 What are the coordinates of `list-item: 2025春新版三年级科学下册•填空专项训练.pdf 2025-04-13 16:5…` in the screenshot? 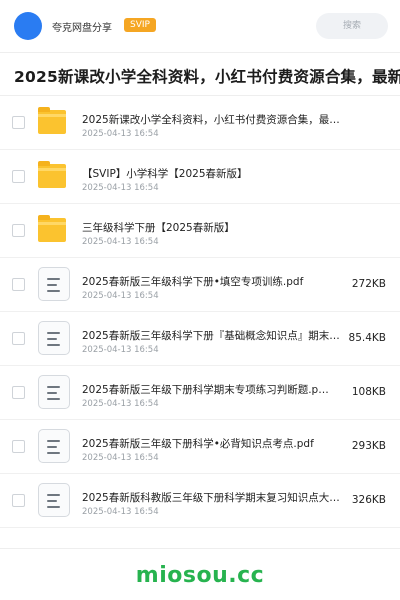 It's located at (200, 285).